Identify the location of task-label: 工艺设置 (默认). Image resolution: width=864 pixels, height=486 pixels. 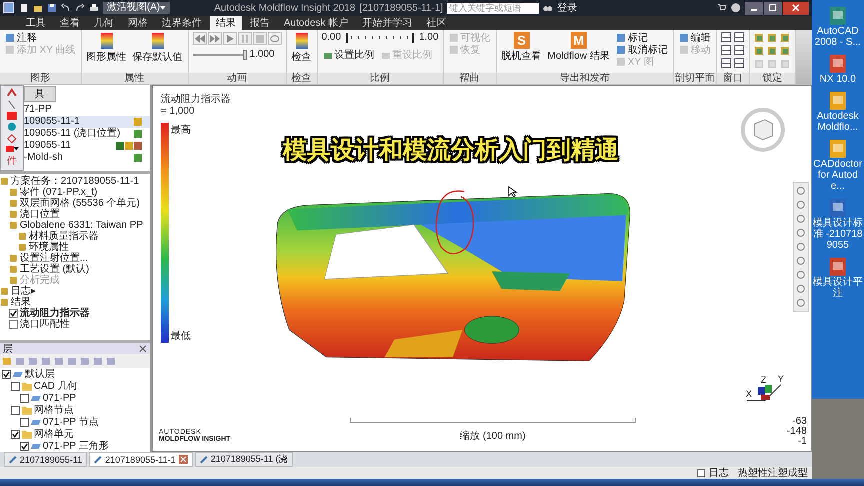
(55, 269).